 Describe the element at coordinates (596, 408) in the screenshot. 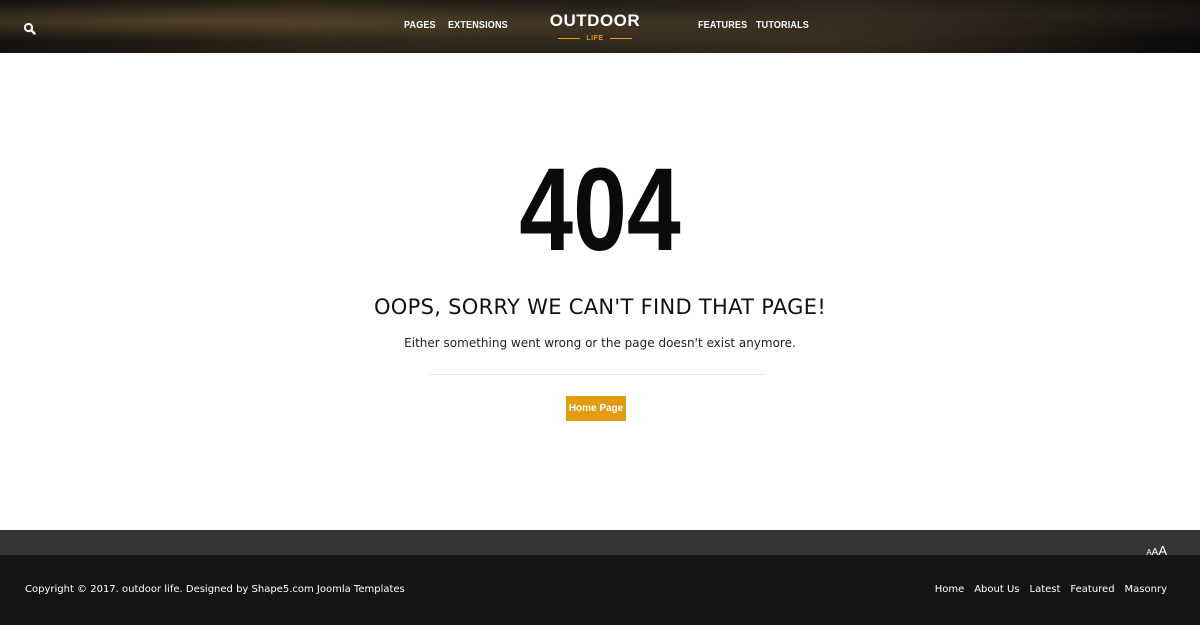

I see `home-page-button: Home Page` at that location.